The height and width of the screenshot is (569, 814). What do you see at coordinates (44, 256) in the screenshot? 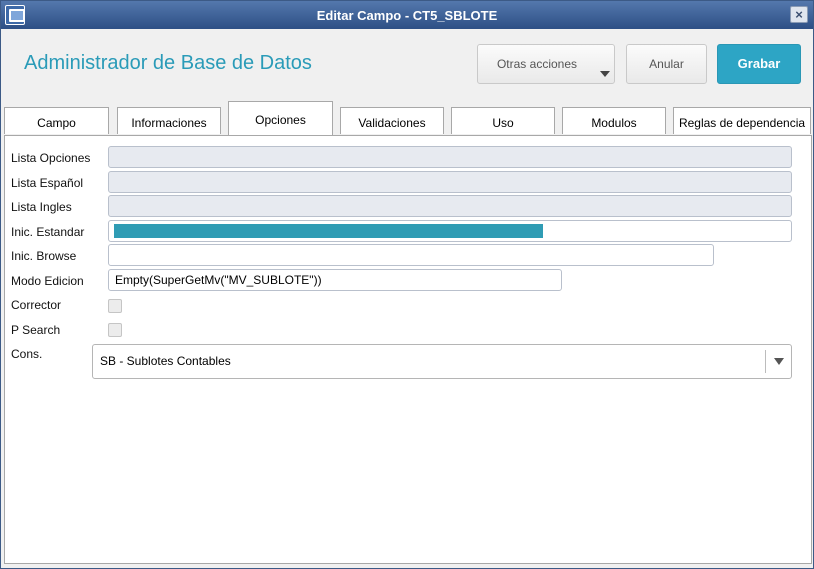
I see `inic-browse-label: Inic. Browse` at bounding box center [44, 256].